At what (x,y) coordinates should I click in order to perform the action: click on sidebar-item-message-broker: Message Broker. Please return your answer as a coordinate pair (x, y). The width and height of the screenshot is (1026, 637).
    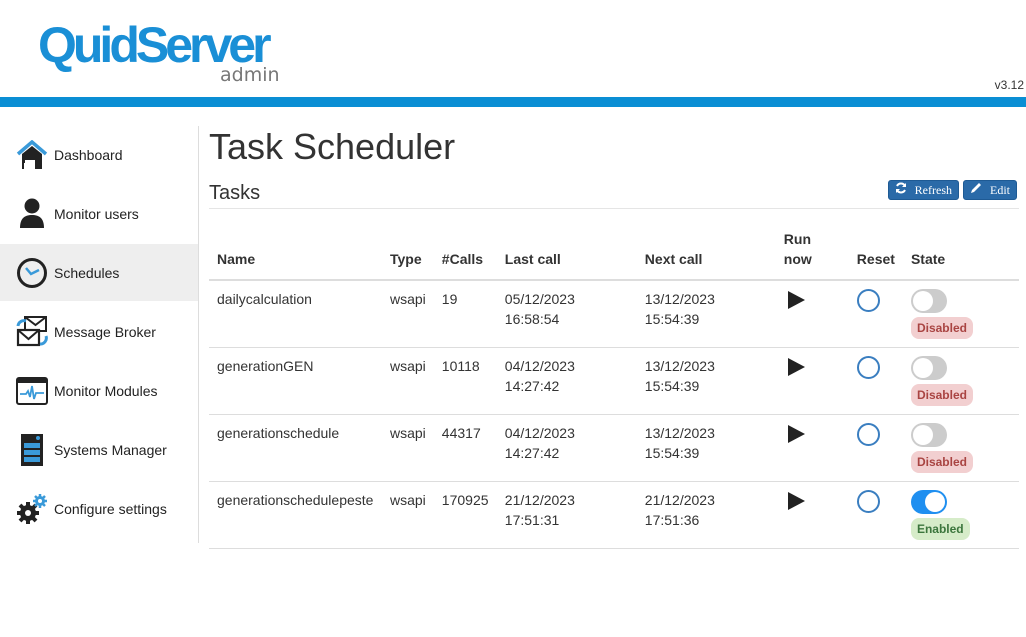
    Looking at the image, I should click on (99, 331).